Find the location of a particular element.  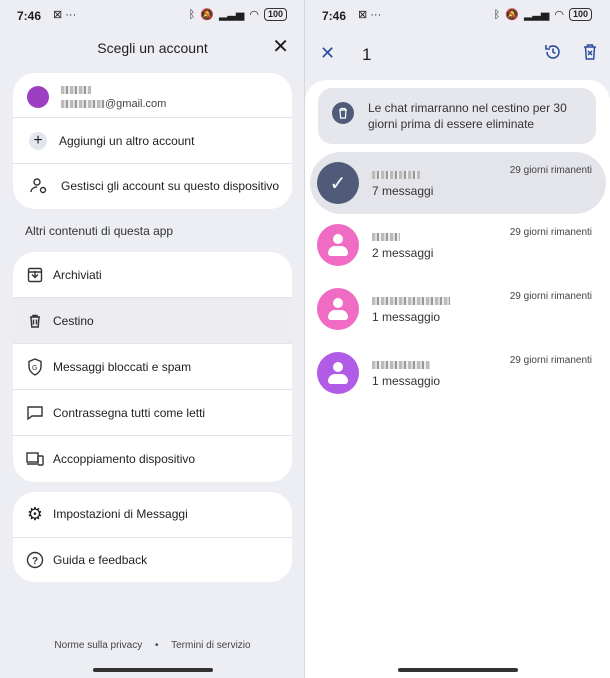

account-email: @gmail.com is located at coordinates (136, 104).